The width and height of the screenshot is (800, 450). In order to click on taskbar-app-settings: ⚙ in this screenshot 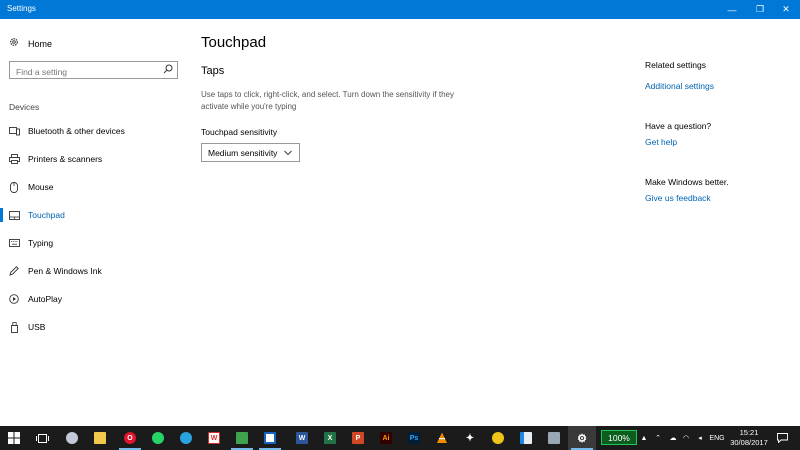, I will do `click(582, 438)`.